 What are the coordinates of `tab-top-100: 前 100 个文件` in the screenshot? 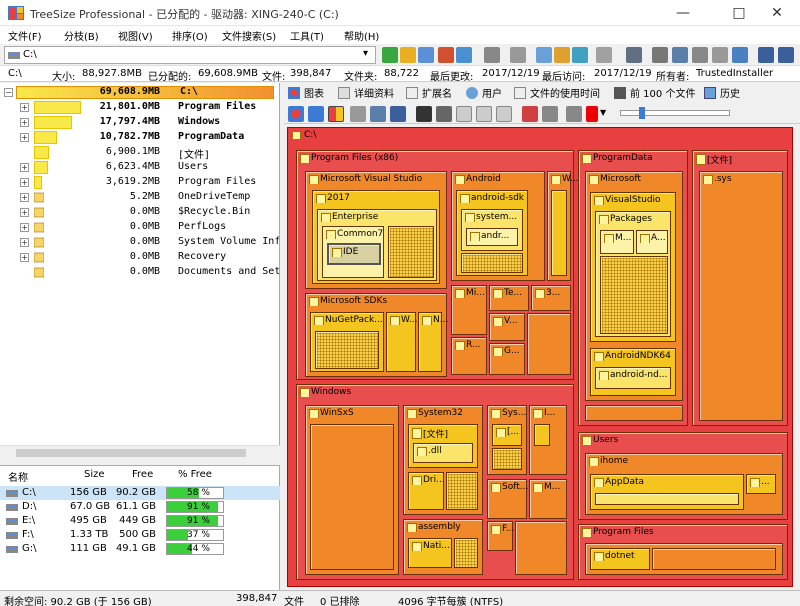 It's located at (654, 94).